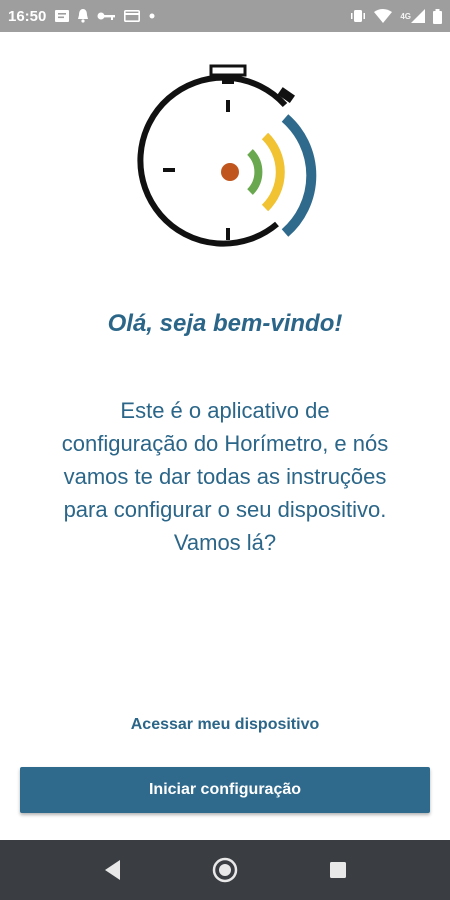 The height and width of the screenshot is (900, 450). What do you see at coordinates (273, 172) in the screenshot?
I see `wave-arc-yellow` at bounding box center [273, 172].